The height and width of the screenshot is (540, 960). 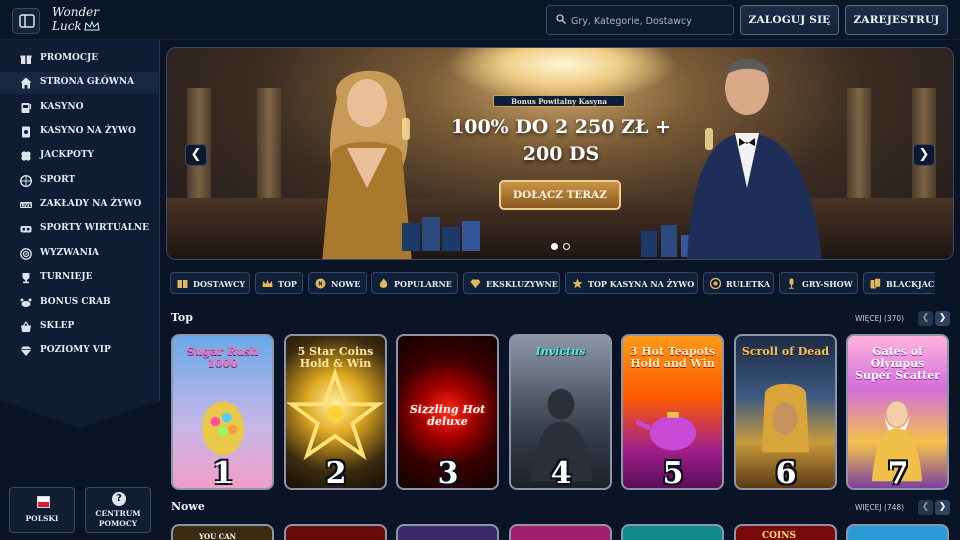 I want to click on sidebar-item-poziomy-vip: POZIOMY VIP, so click(x=79, y=351).